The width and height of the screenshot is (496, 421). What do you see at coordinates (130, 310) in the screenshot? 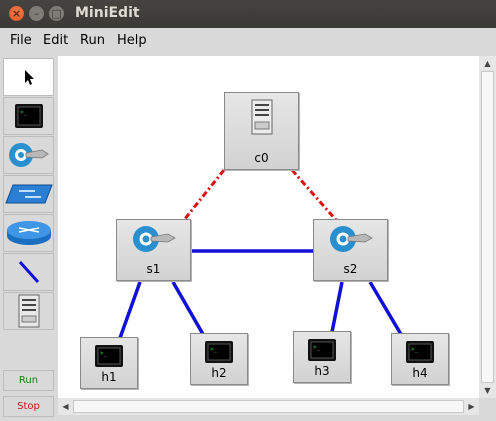
I see `link-s1-h1` at bounding box center [130, 310].